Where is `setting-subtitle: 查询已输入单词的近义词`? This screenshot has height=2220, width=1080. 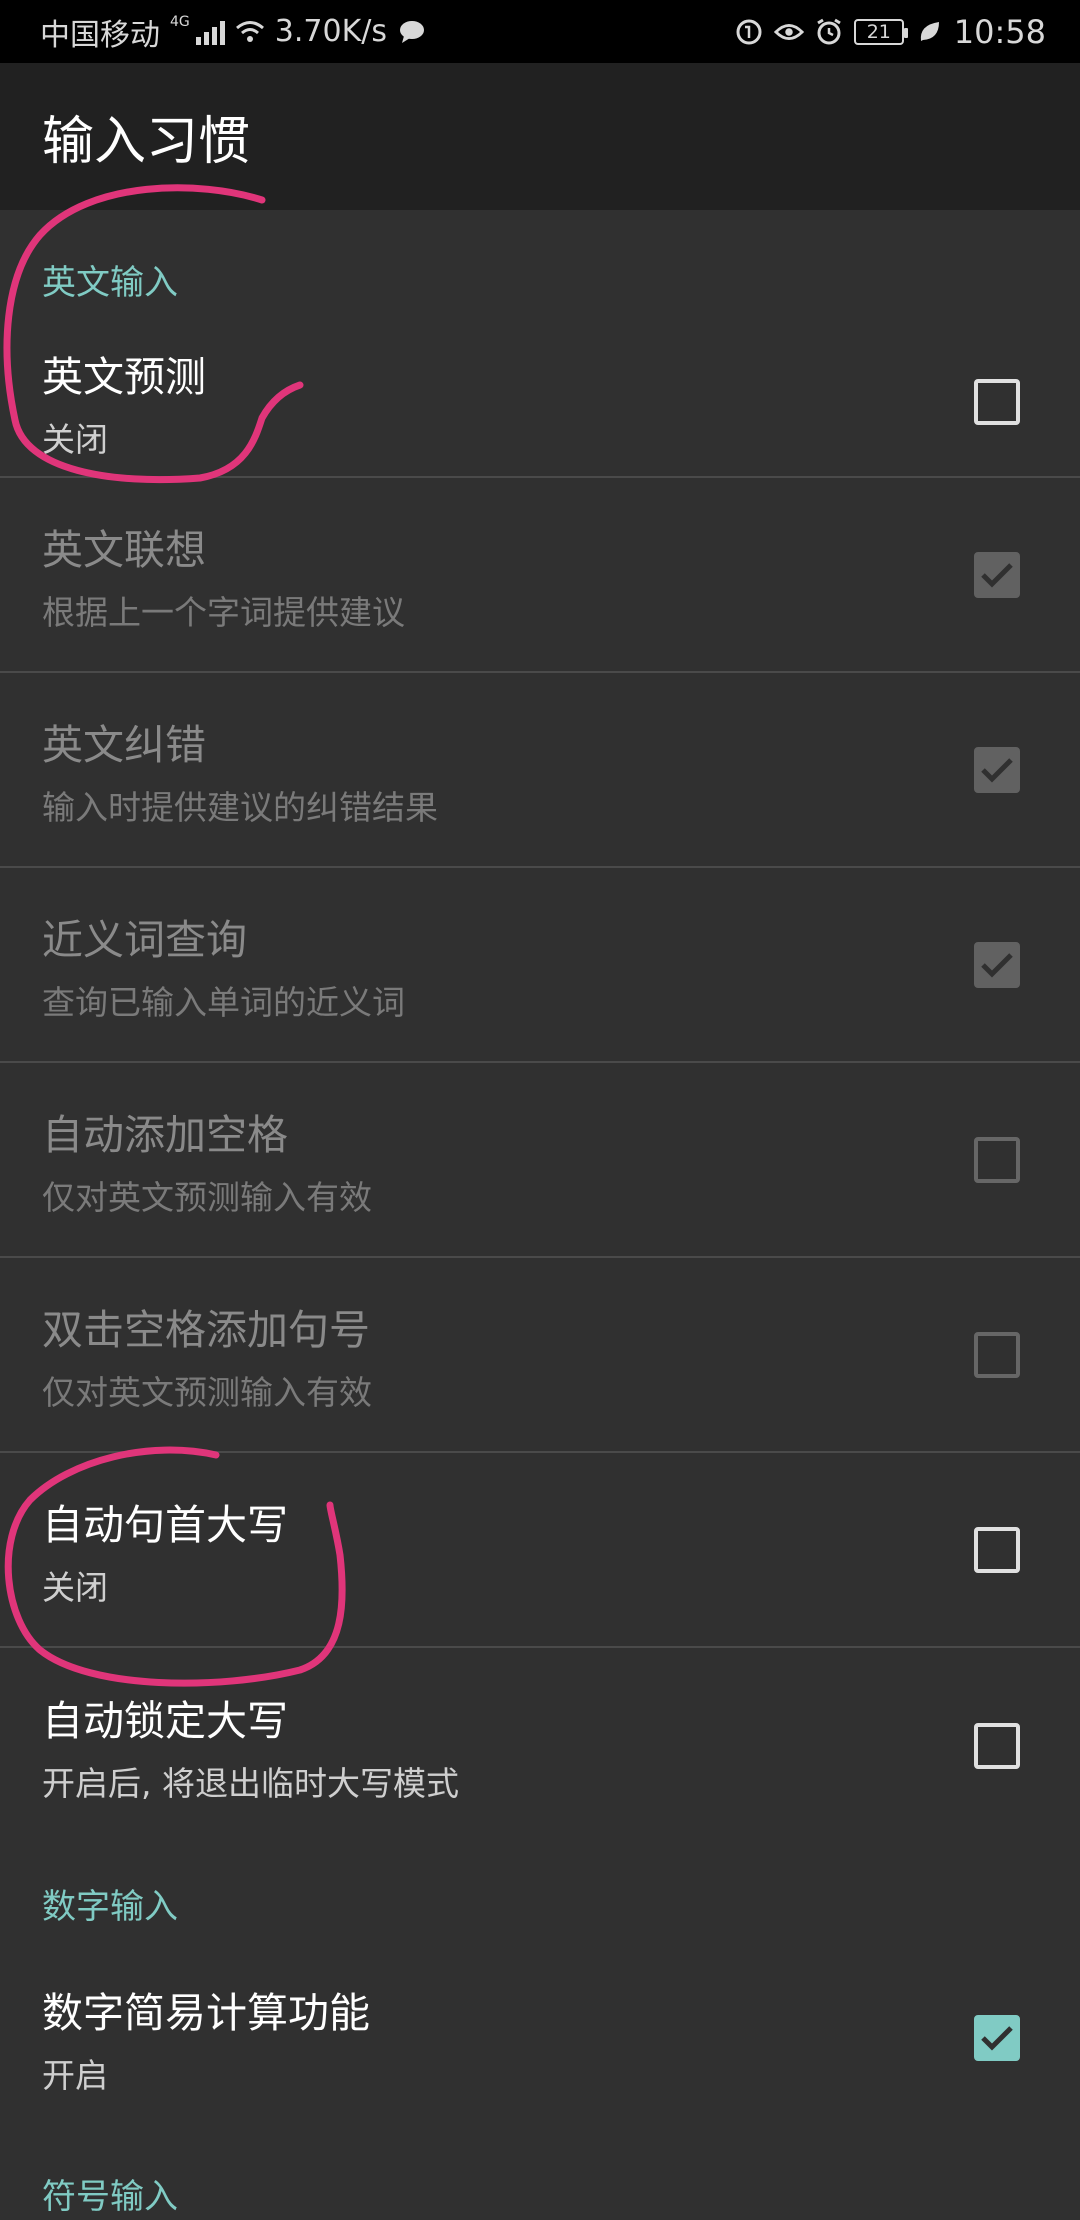 setting-subtitle: 查询已输入单词的近义词 is located at coordinates (223, 1002).